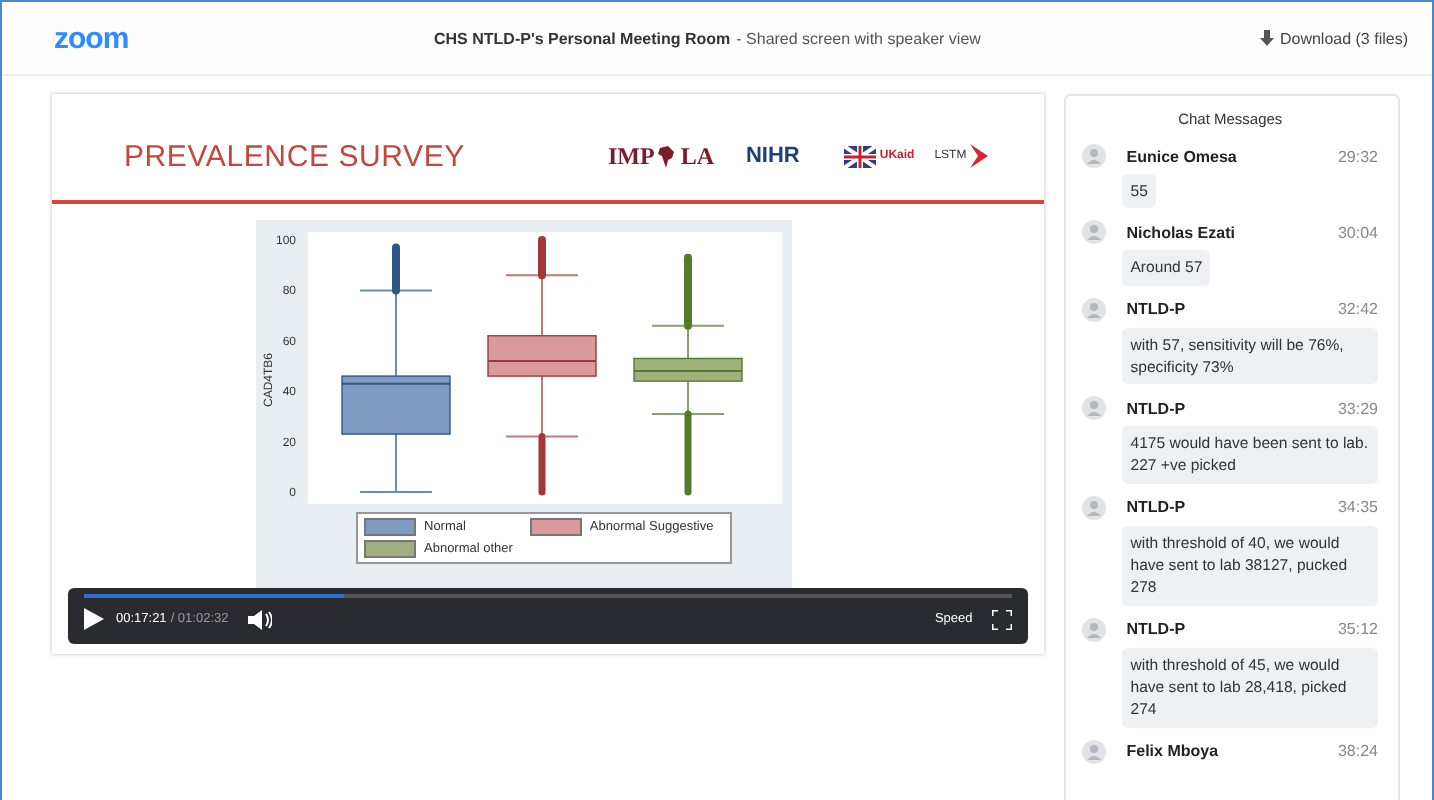 Image resolution: width=1434 pixels, height=800 pixels. Describe the element at coordinates (1182, 156) in the screenshot. I see `sender-name: Eunice Omesa` at that location.